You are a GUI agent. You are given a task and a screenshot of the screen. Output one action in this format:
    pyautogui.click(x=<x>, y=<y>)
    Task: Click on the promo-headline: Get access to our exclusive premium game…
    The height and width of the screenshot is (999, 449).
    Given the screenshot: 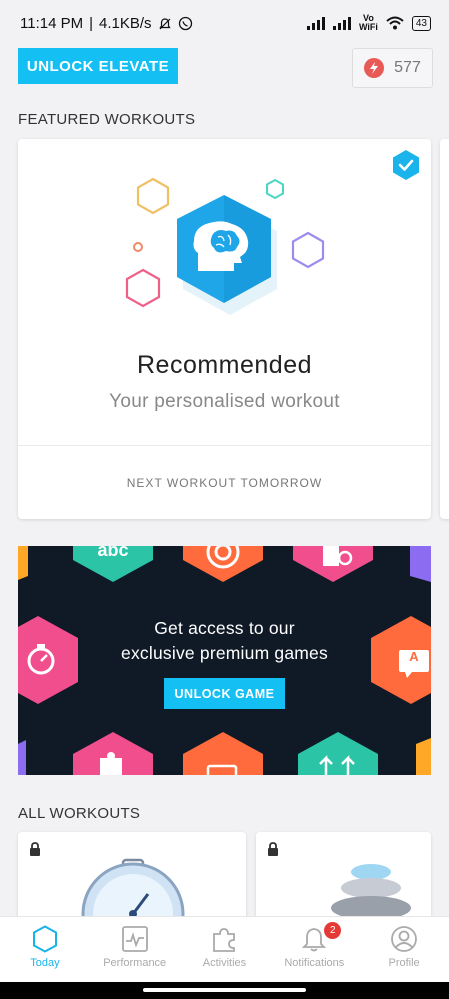 What is the action you would take?
    pyautogui.click(x=224, y=640)
    